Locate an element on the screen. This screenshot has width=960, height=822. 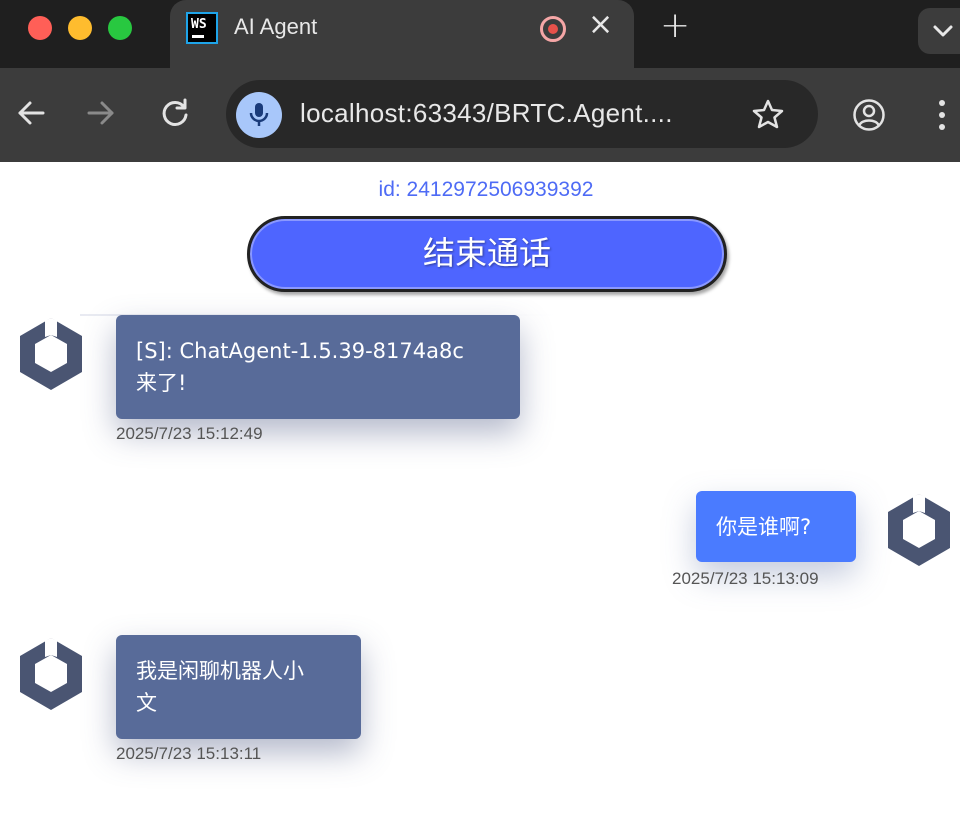
message-timestamp: 2025/7/23 15:13:09 is located at coordinates (745, 578).